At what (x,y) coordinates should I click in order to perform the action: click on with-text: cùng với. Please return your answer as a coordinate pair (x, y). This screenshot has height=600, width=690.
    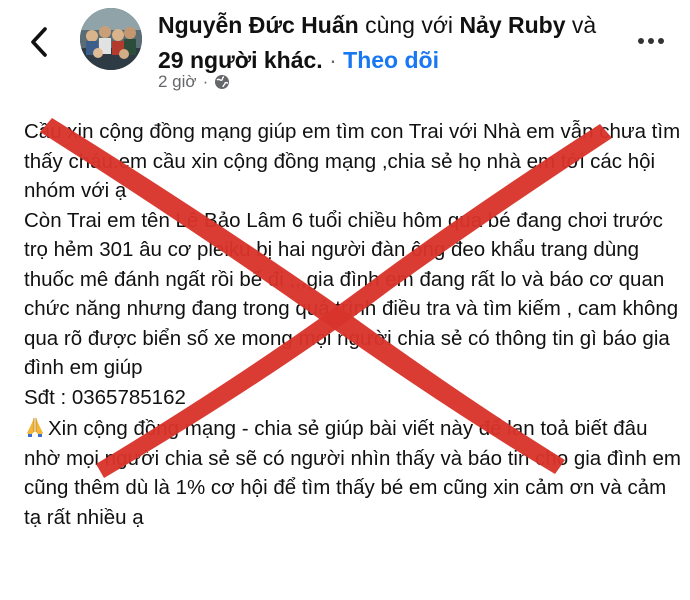
    Looking at the image, I should click on (409, 25).